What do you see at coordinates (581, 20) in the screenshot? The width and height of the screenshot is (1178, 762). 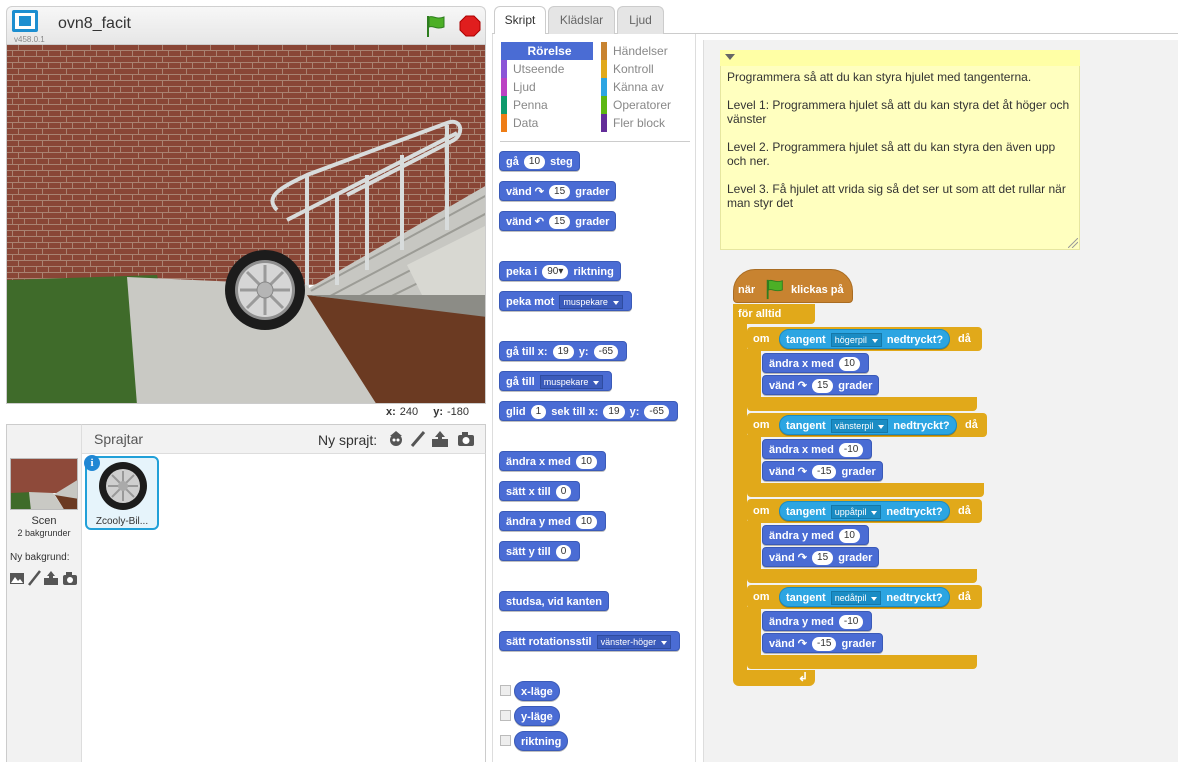 I see `tab-costumes: Klädslar` at bounding box center [581, 20].